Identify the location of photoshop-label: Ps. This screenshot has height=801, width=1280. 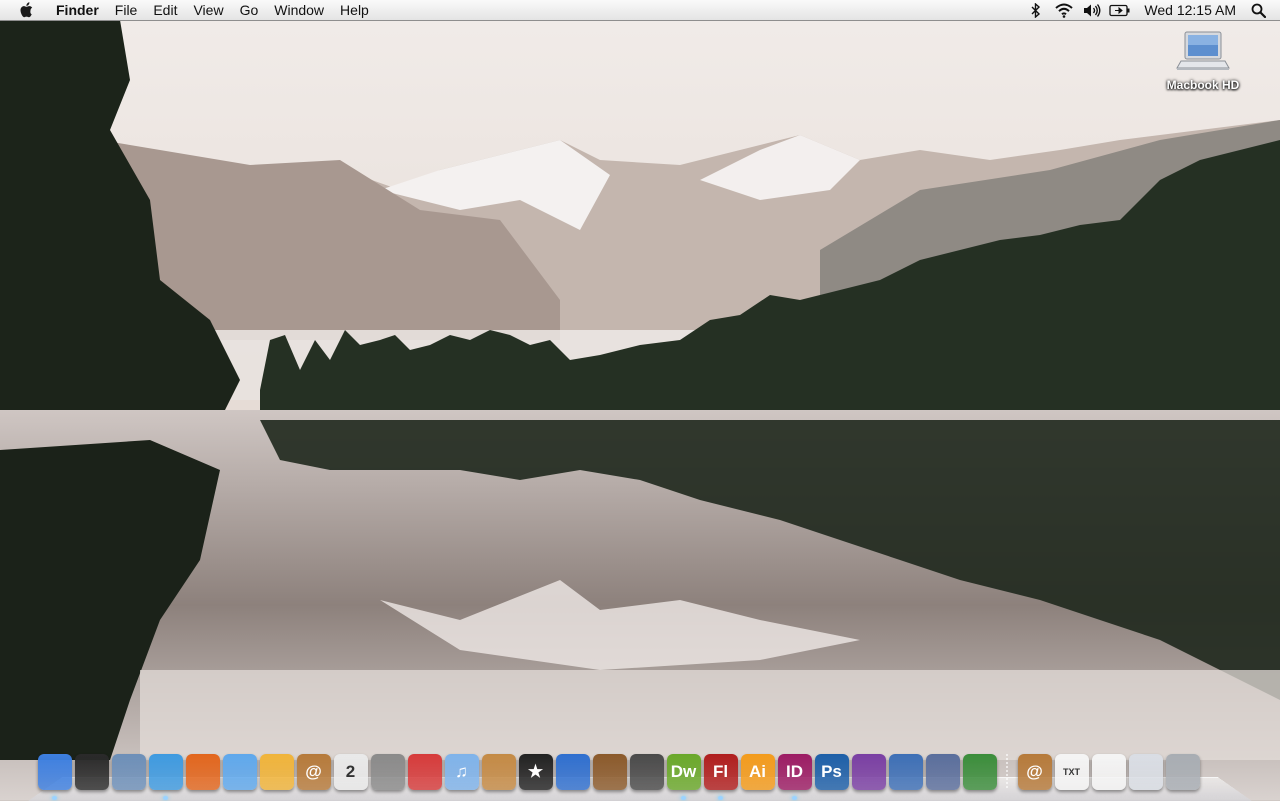
(831, 771).